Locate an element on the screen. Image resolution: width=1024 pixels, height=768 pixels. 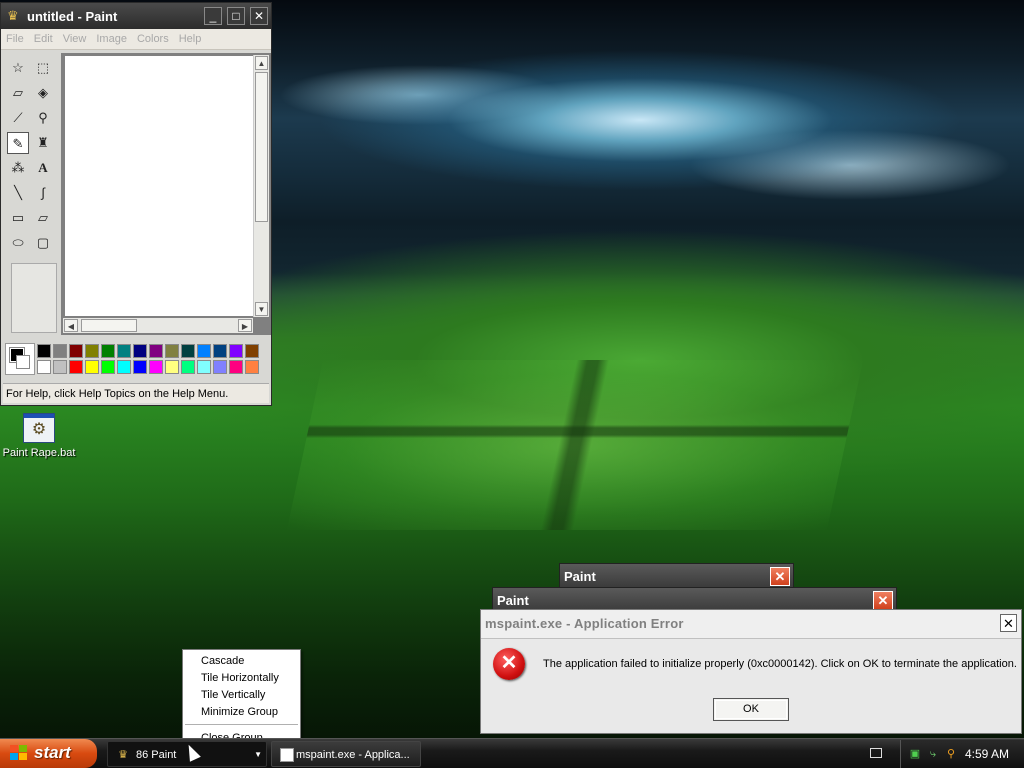
windows-logo-icon is located at coordinates (19, 753).